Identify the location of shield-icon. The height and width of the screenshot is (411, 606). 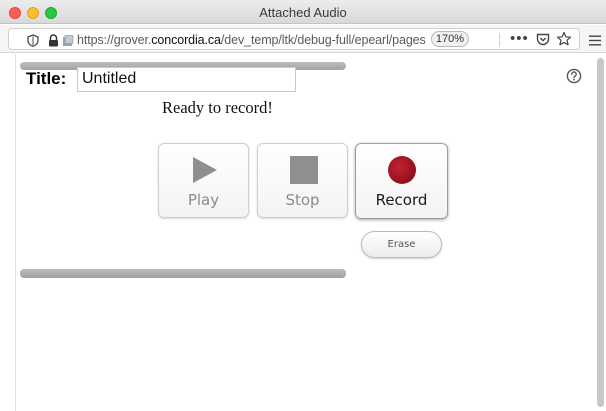
(33, 43).